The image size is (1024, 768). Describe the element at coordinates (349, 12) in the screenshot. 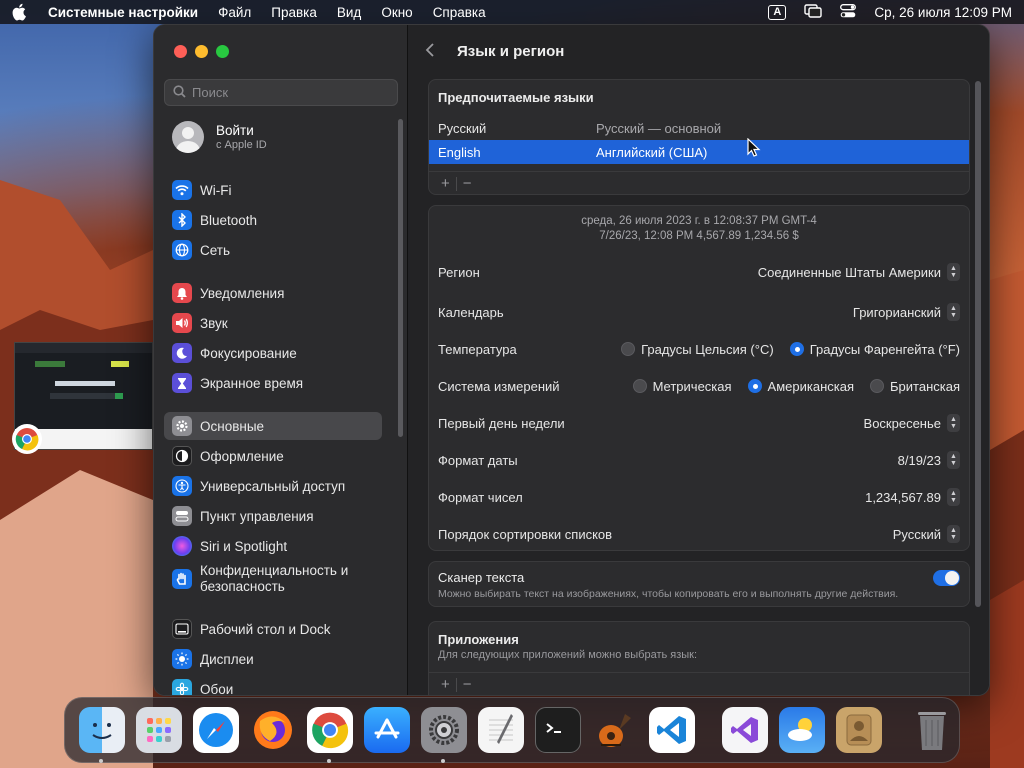

I see `menu-view: Вид` at that location.